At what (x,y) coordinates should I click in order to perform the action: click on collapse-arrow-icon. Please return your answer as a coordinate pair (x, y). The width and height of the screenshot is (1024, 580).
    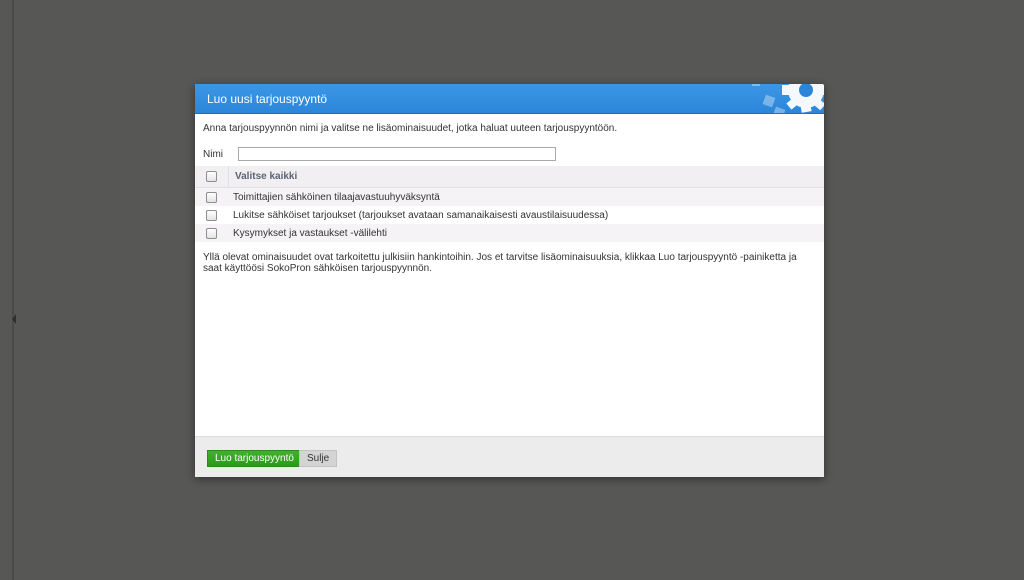
    Looking at the image, I should click on (14, 319).